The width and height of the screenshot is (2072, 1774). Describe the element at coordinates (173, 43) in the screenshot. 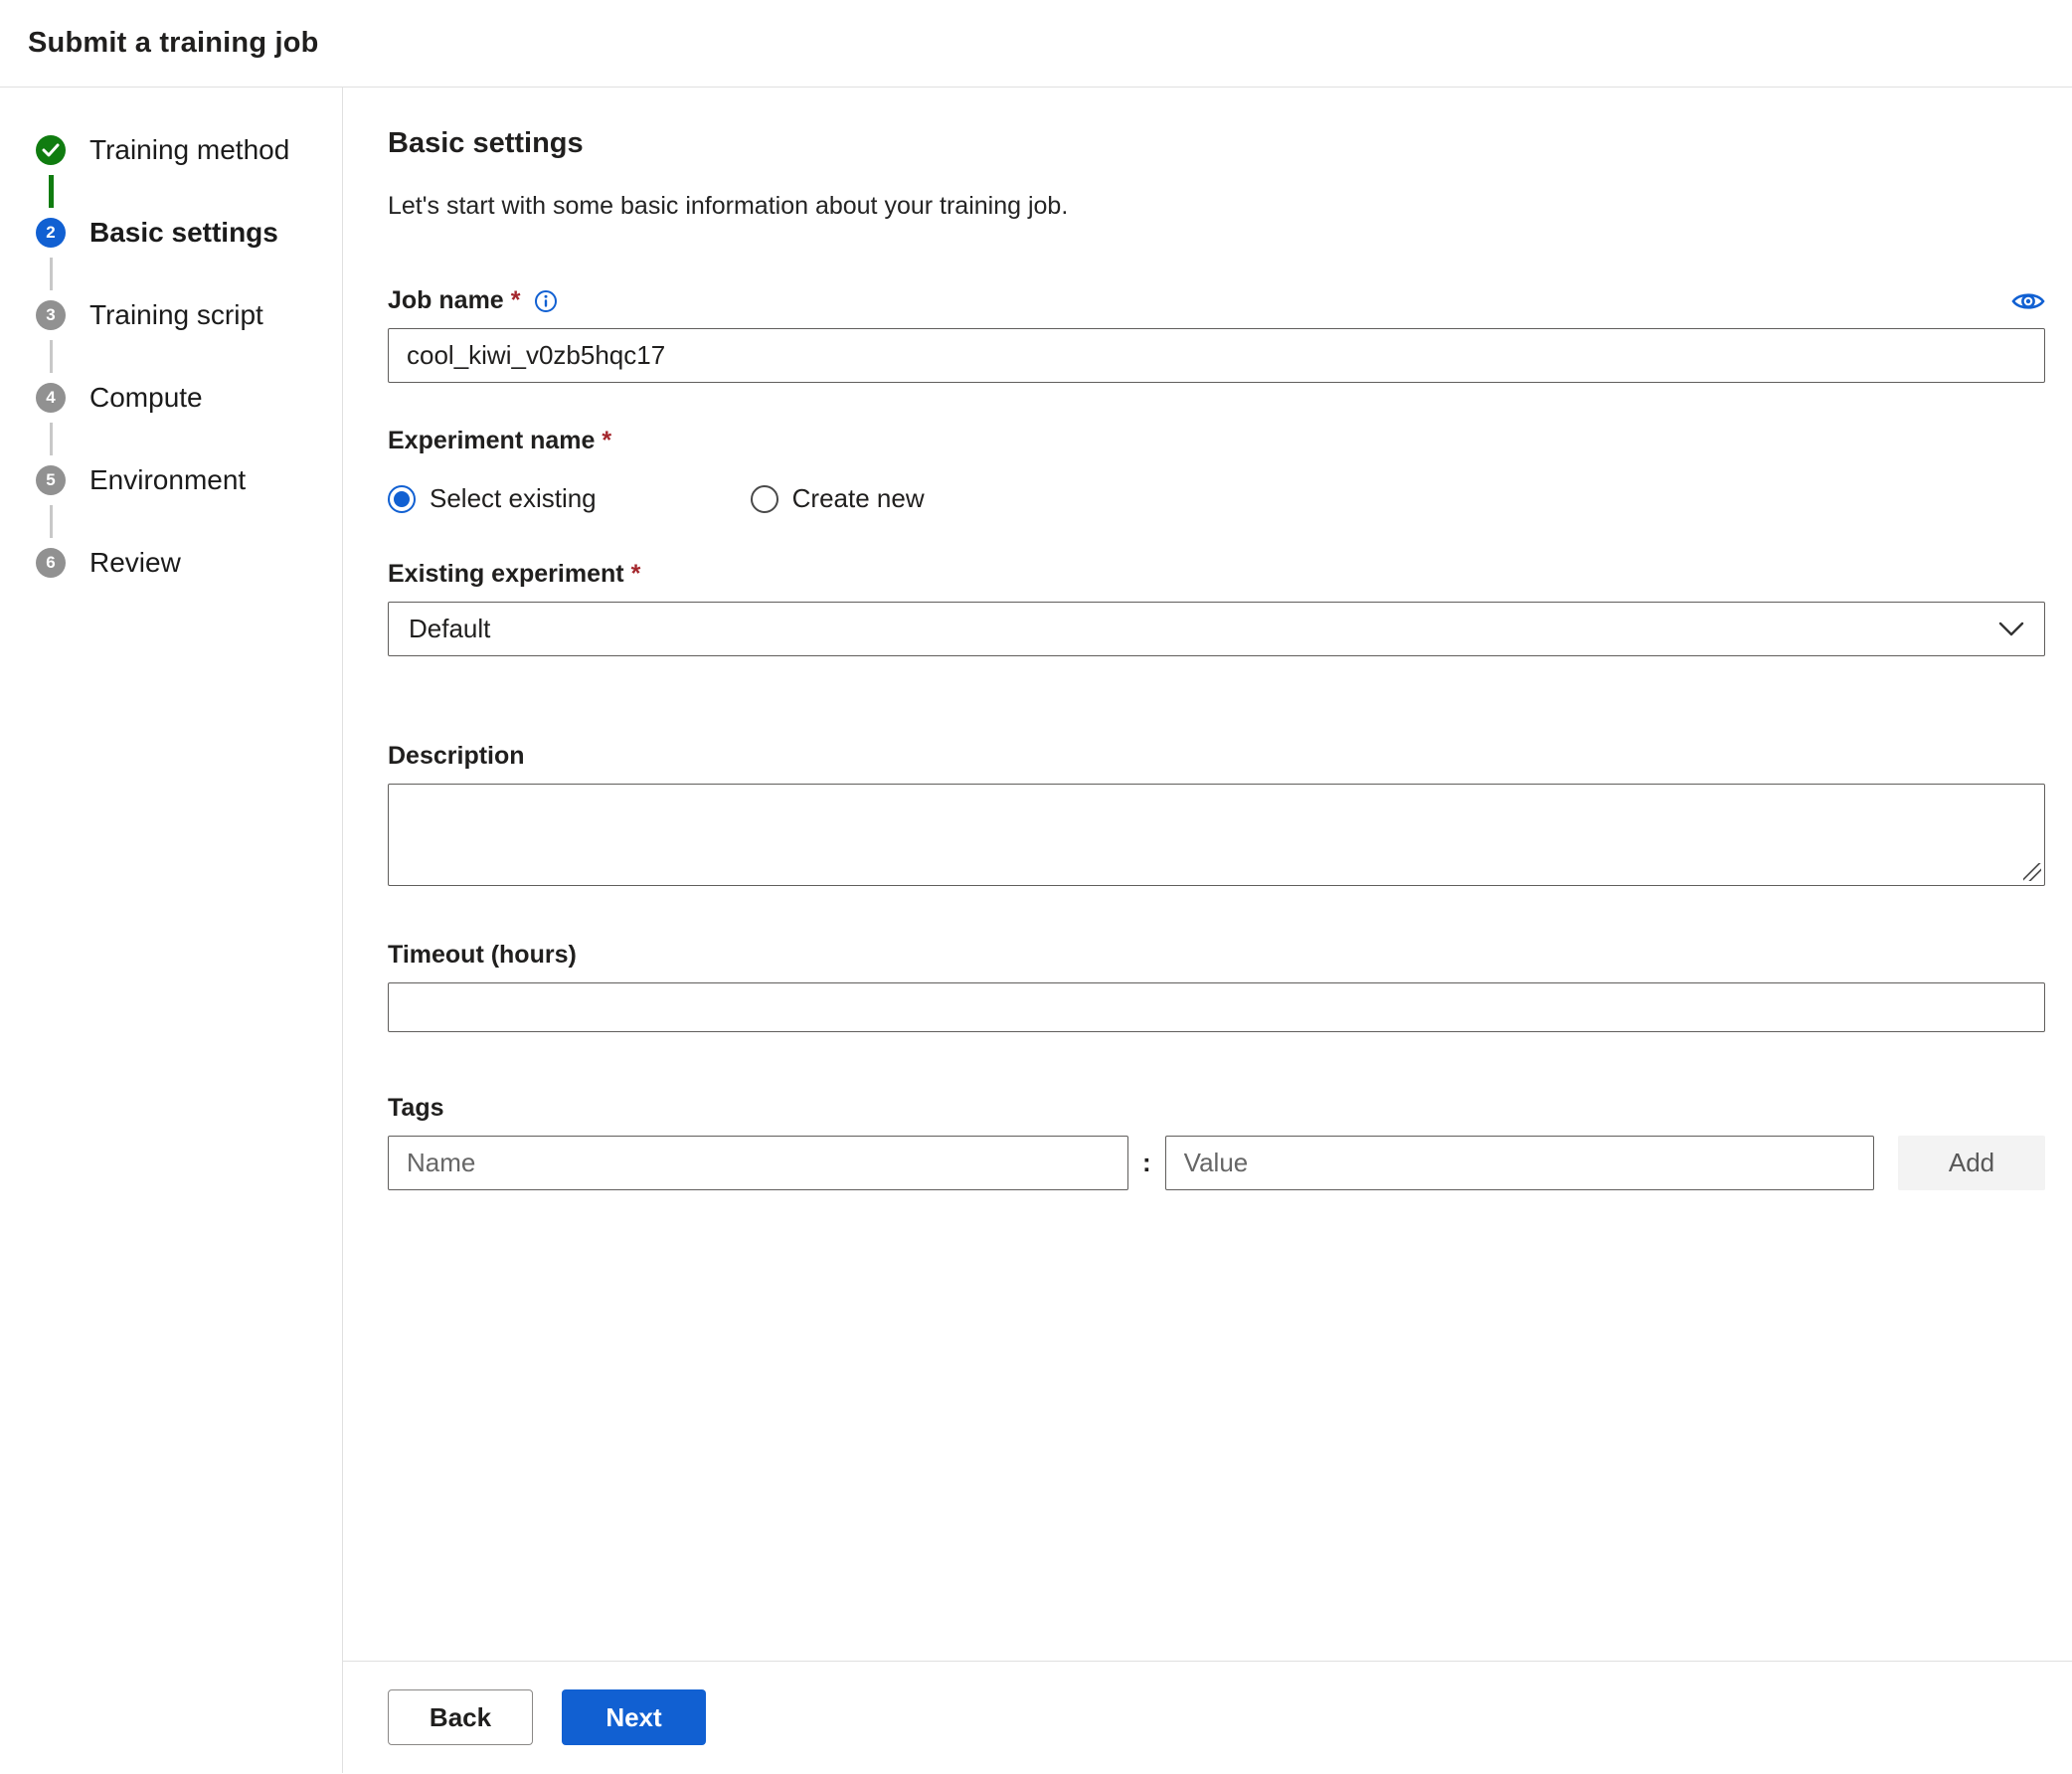

I see `page-title: Submit a training job` at that location.